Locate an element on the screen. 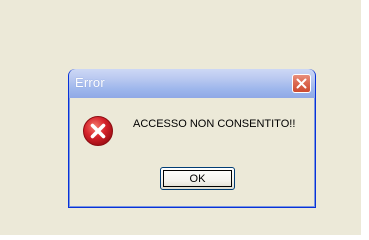 This screenshot has height=240, width=369. error-icon is located at coordinates (98, 131).